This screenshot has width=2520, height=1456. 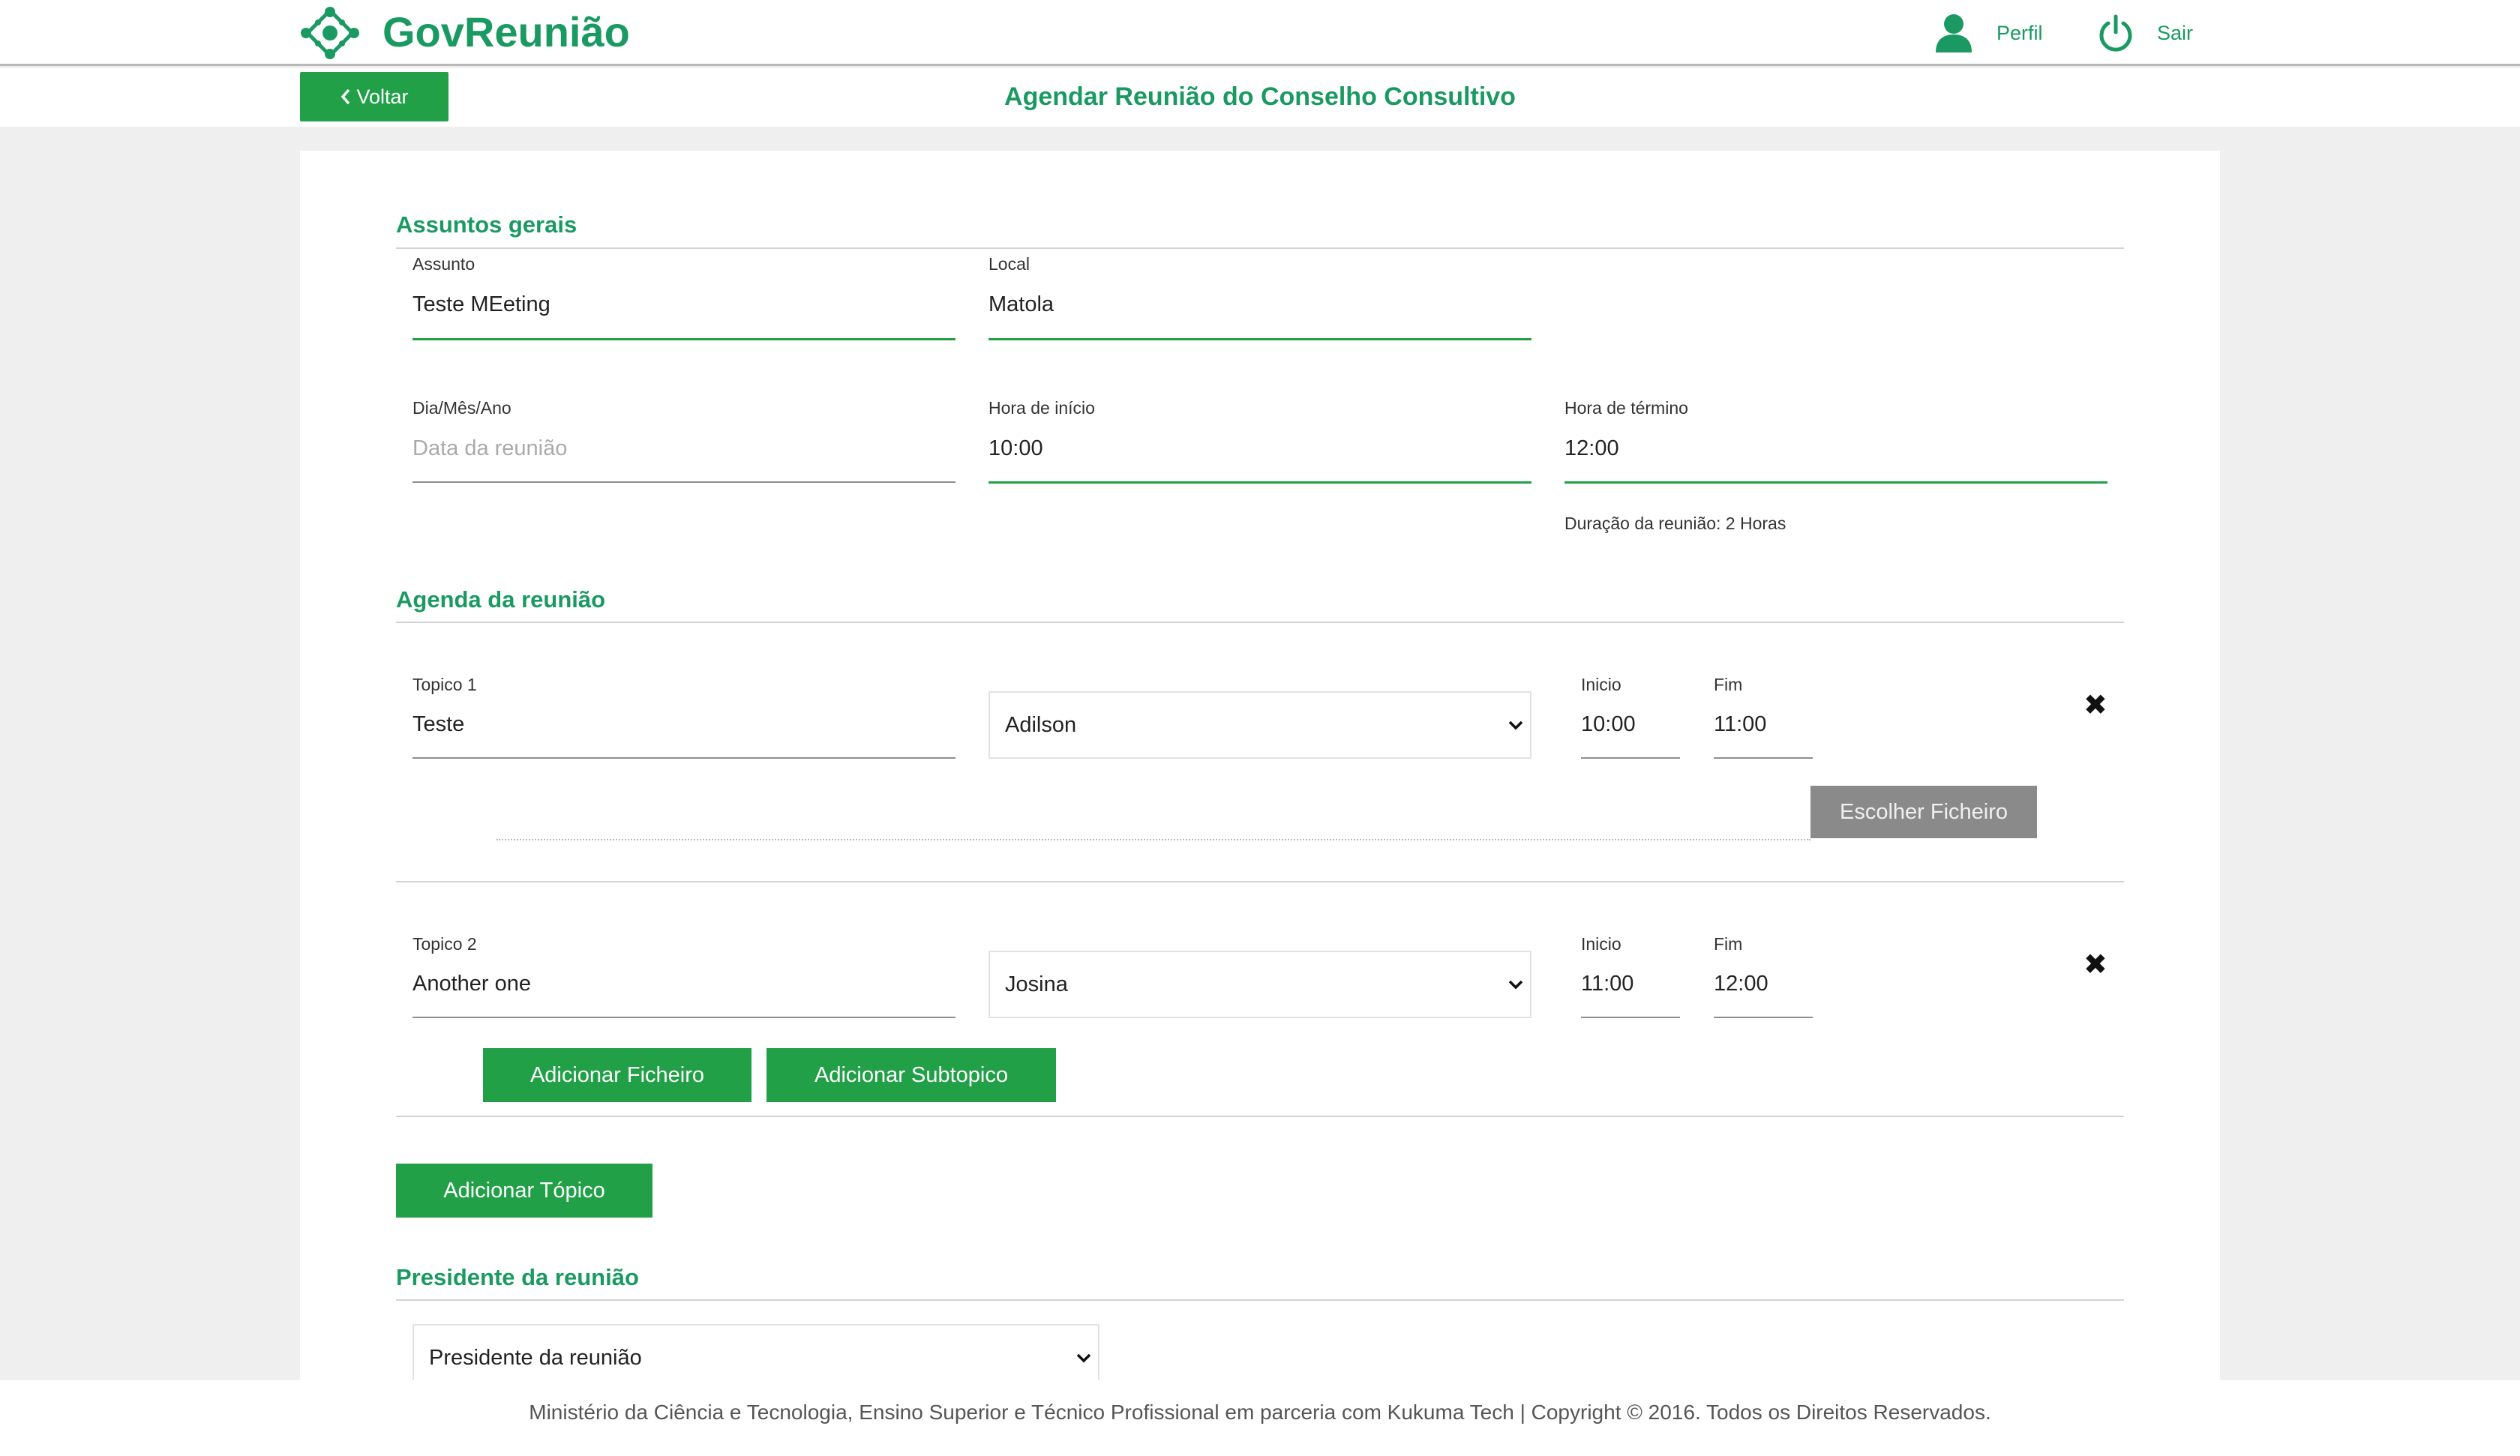 I want to click on date-underline, so click(x=684, y=482).